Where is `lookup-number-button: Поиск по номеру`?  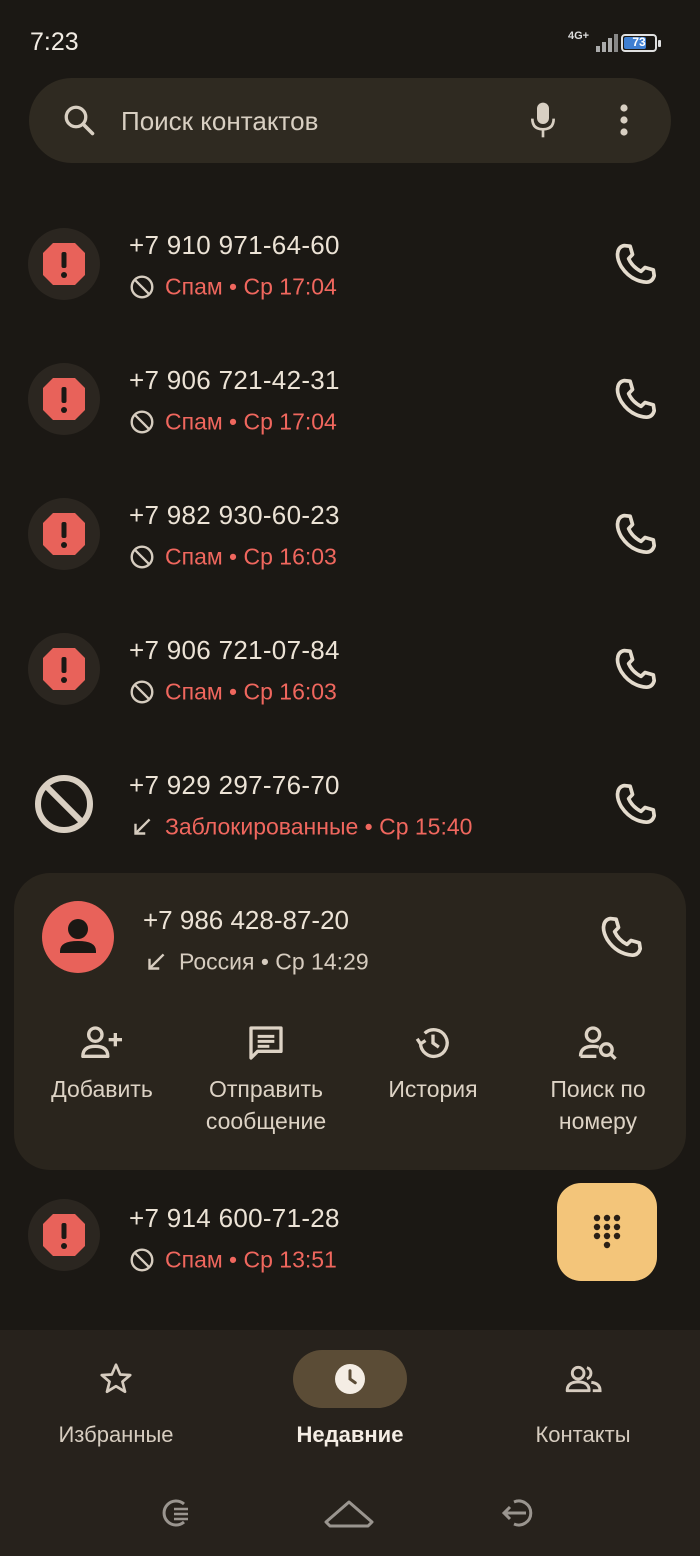
lookup-number-button: Поиск по номеру is located at coordinates (598, 1080).